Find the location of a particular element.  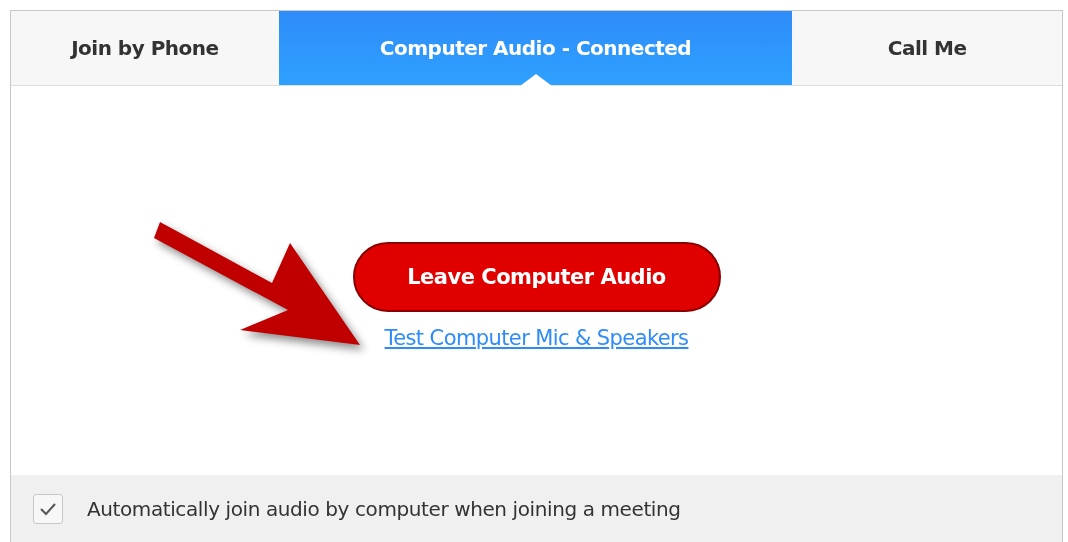

checkbox-label: Automatically join audio by computer when joining a meeting is located at coordinates (384, 508).